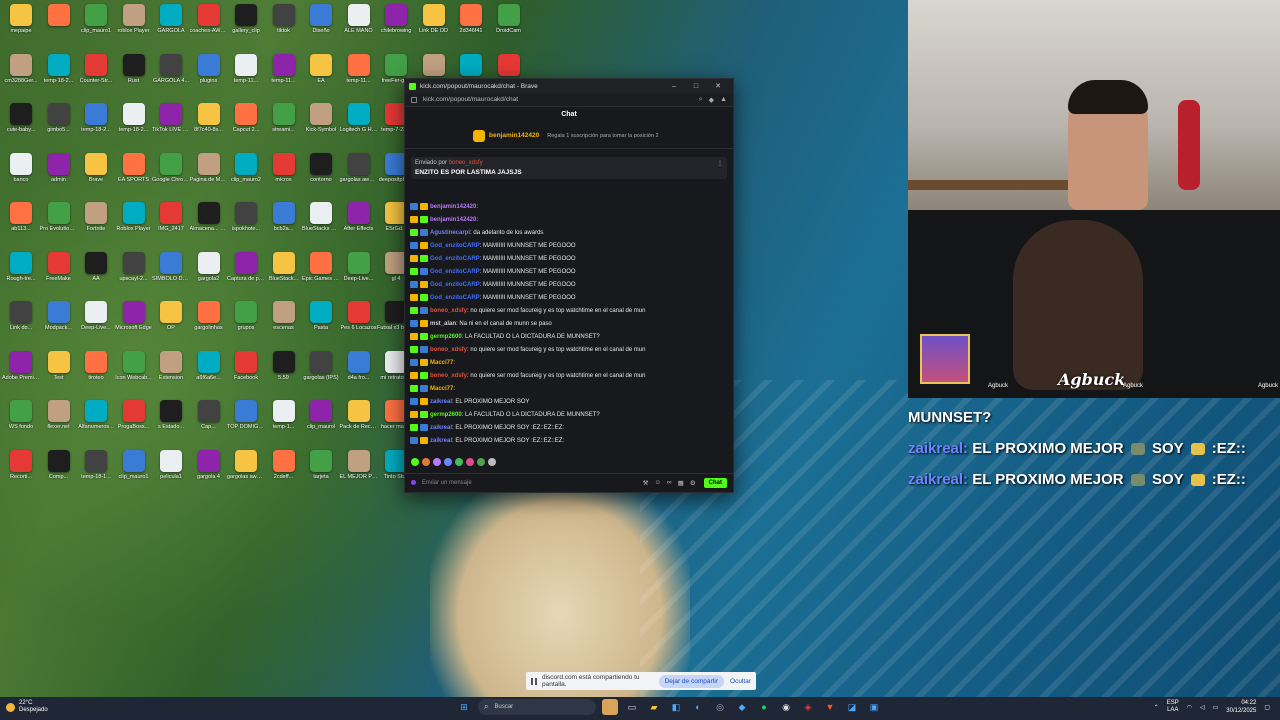 Image resolution: width=1280 pixels, height=720 pixels. I want to click on steam-icon: ◎, so click(720, 707).